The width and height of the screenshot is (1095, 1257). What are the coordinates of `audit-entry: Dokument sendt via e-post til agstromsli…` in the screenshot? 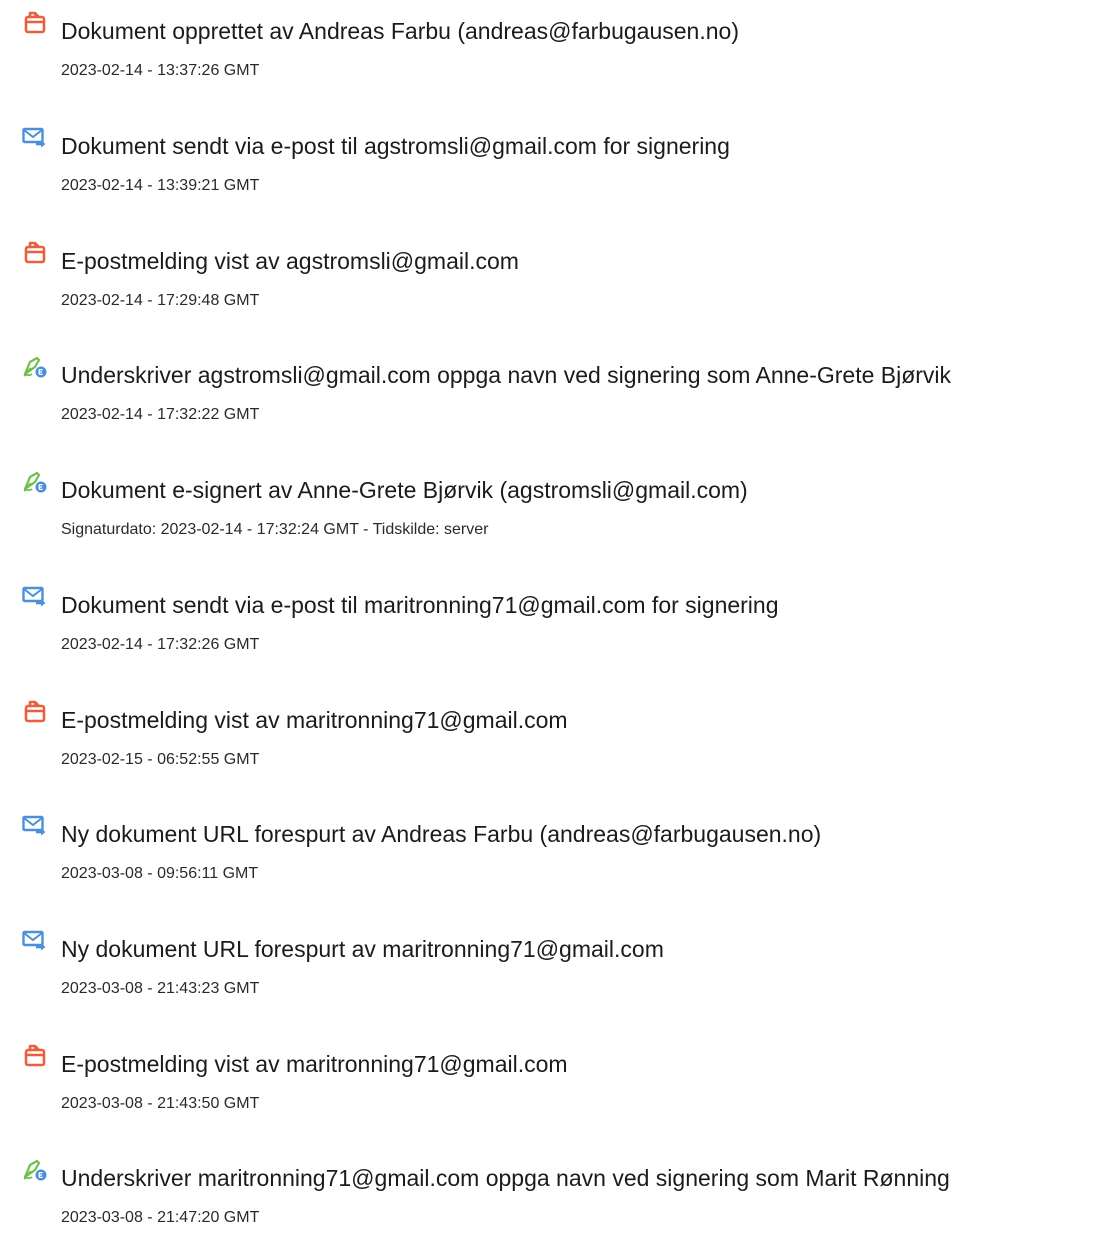 It's located at (547, 170).